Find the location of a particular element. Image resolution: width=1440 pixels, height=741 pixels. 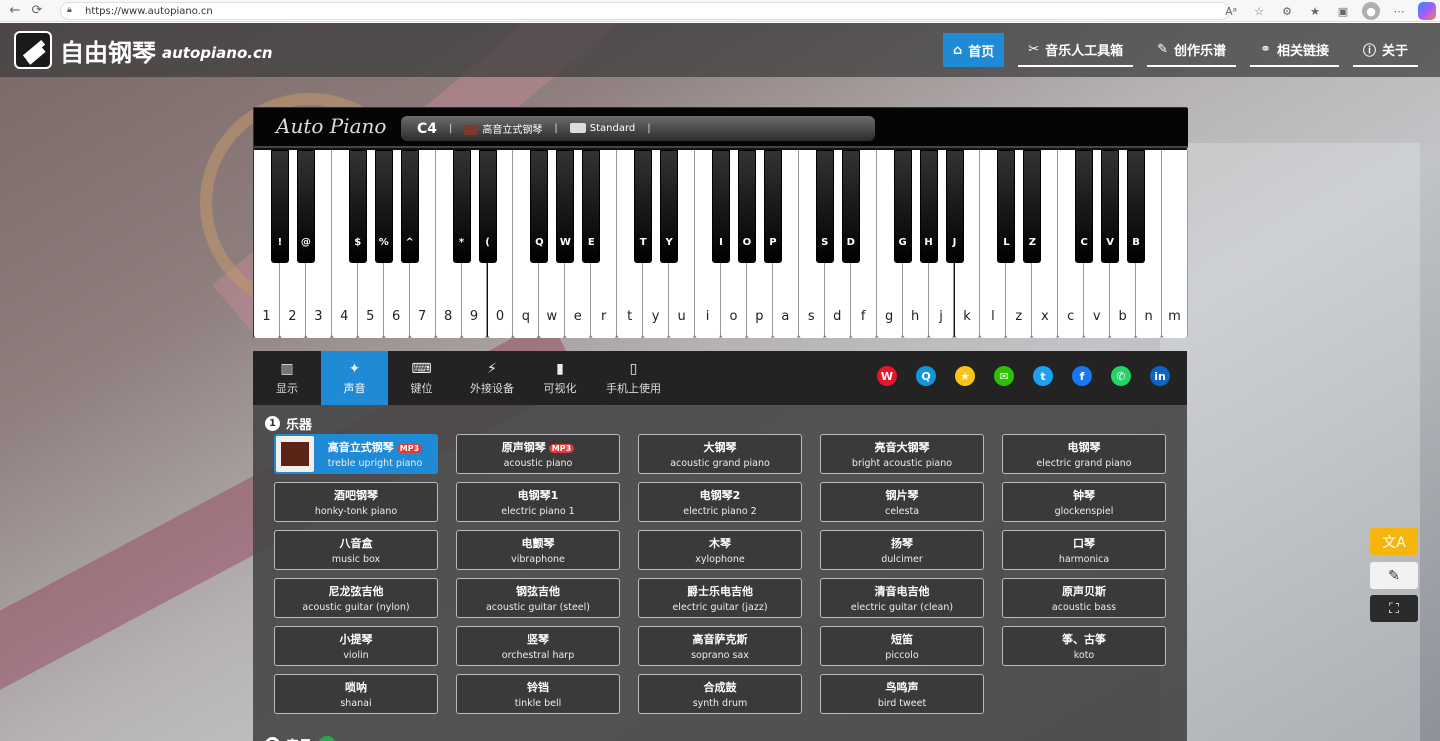

black-key: Q is located at coordinates (539, 206).